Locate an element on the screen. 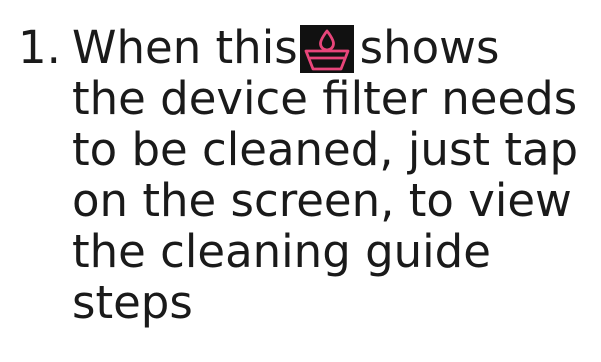 The height and width of the screenshot is (362, 601). step-line-1-start: When this is located at coordinates (185, 47).